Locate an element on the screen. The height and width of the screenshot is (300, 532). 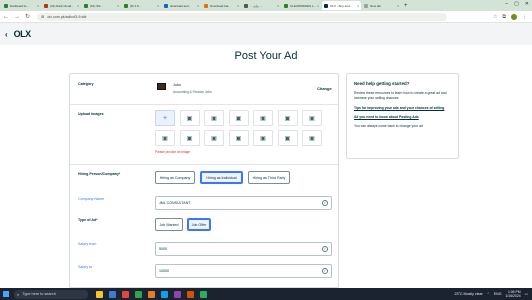
posting-ads-link: All you need to know about Posting Ads is located at coordinates (402, 117).